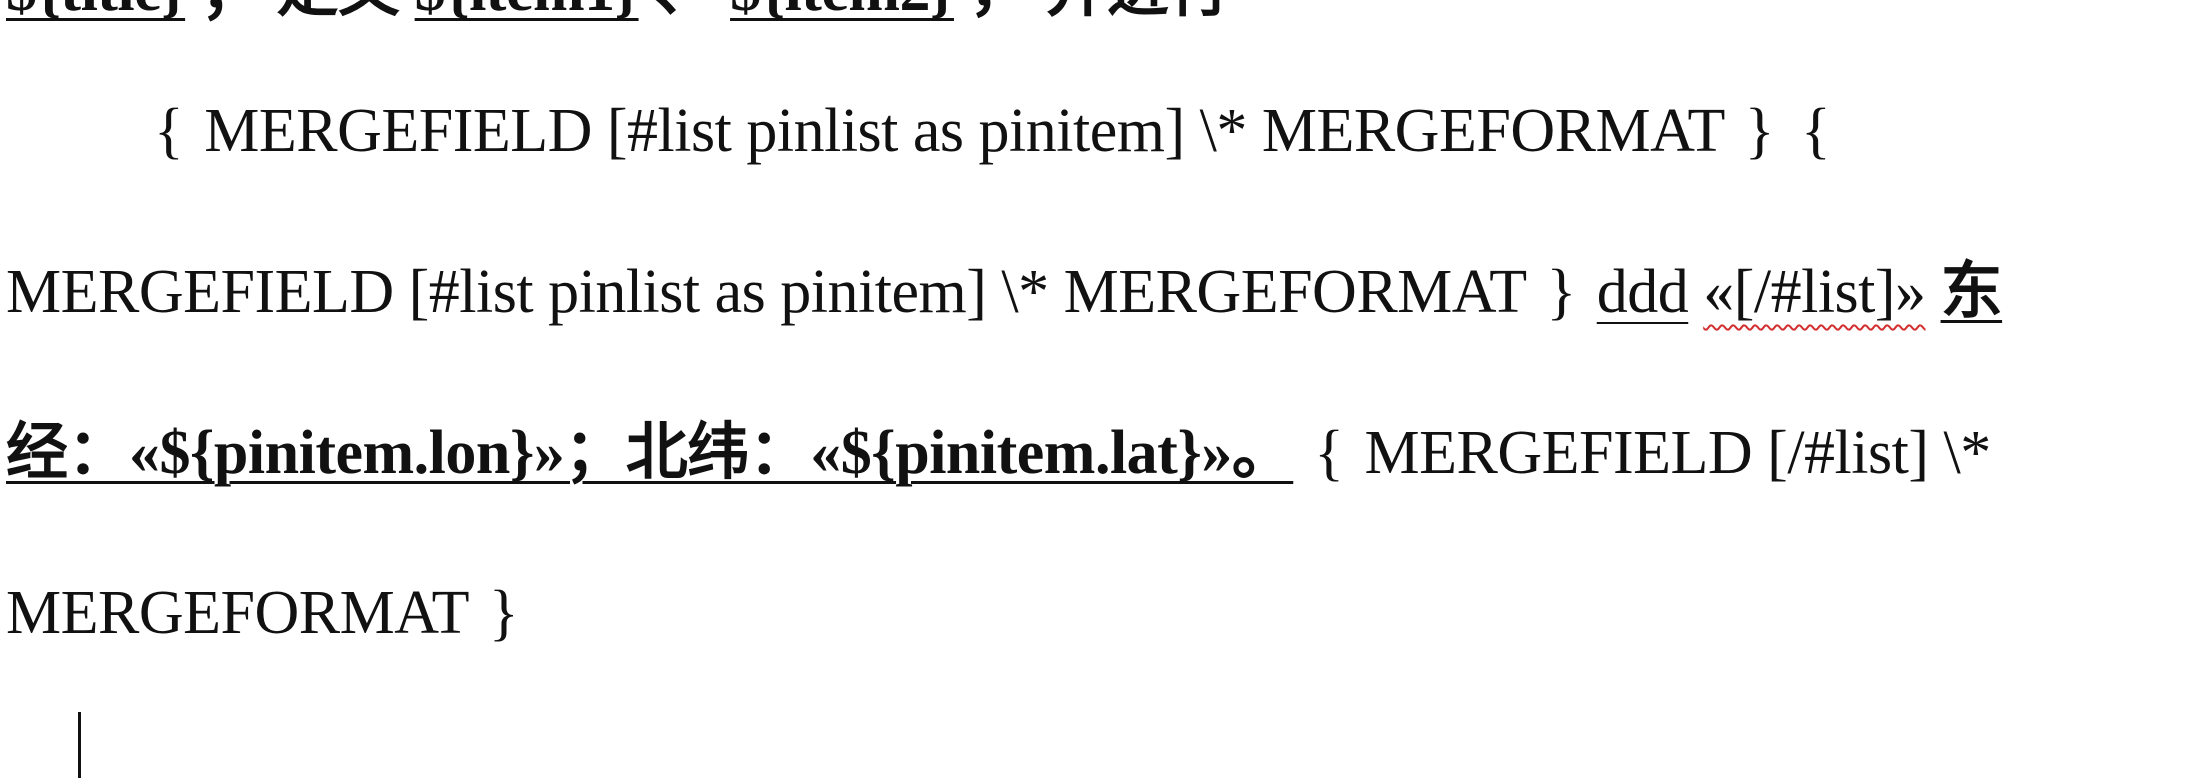  Describe the element at coordinates (842, 12) in the screenshot. I see `top-segment-5: ${item2}` at that location.